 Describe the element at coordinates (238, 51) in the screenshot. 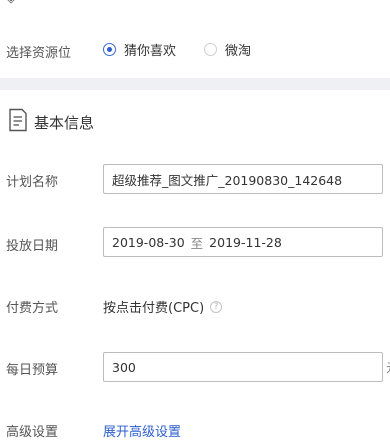

I see `radio-option-label: 微淘` at that location.